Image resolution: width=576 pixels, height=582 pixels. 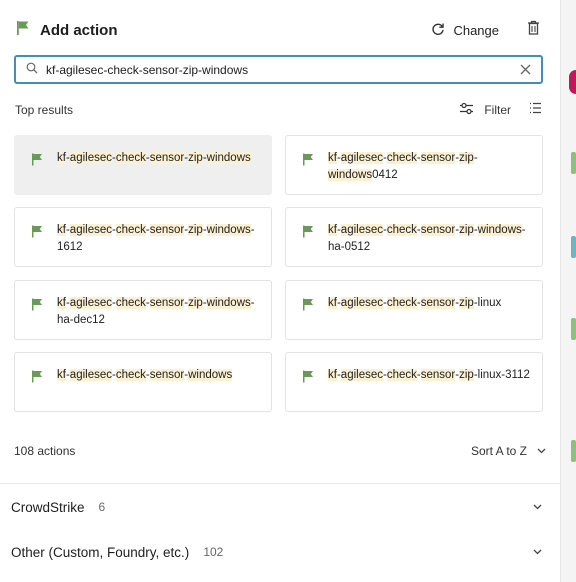 What do you see at coordinates (466, 110) in the screenshot?
I see `sliders-icon` at bounding box center [466, 110].